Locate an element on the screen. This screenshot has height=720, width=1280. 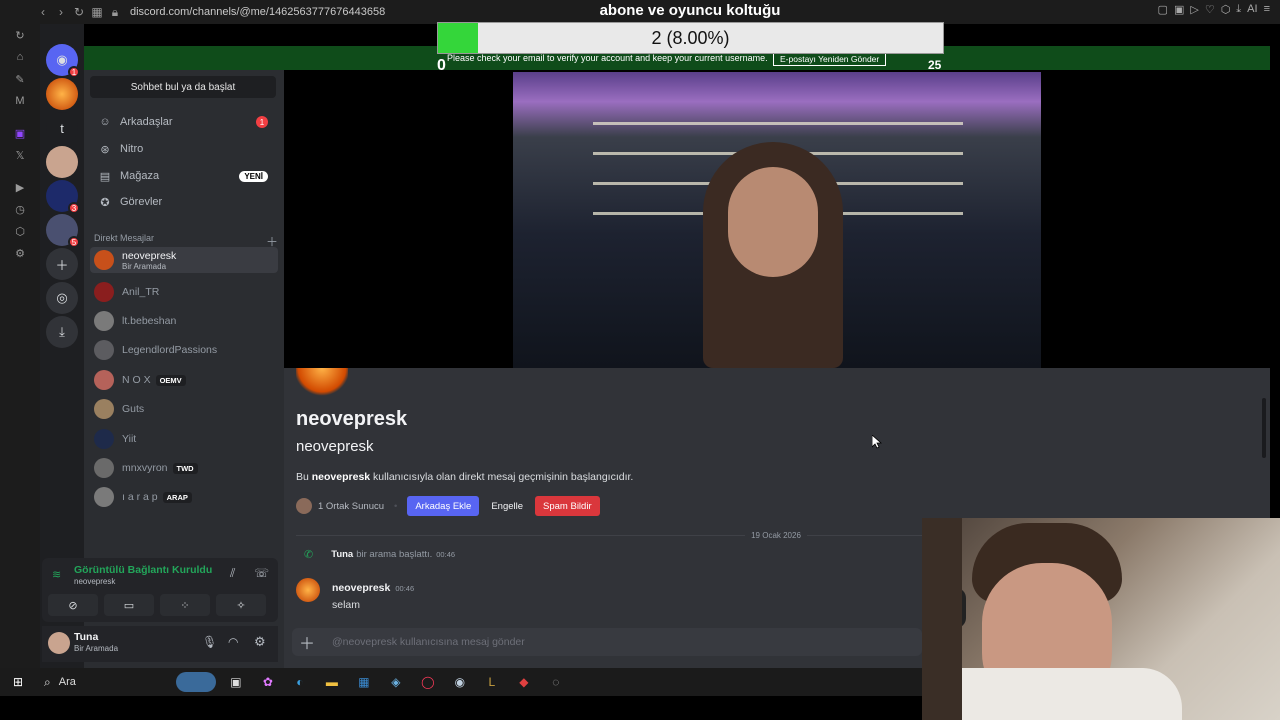
activities-button: ⁘ is located at coordinates (185, 605).